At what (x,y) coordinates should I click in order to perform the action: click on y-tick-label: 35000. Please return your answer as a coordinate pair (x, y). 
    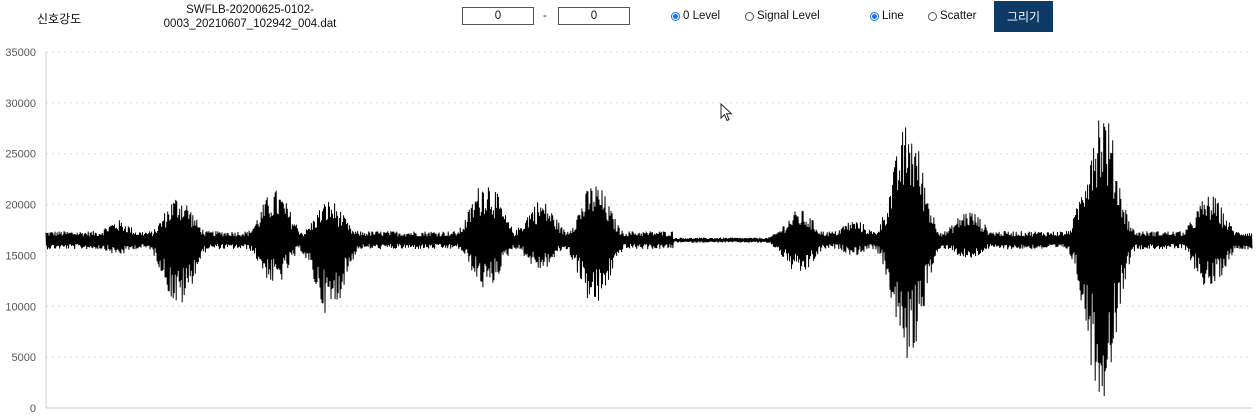
    Looking at the image, I should click on (20, 53).